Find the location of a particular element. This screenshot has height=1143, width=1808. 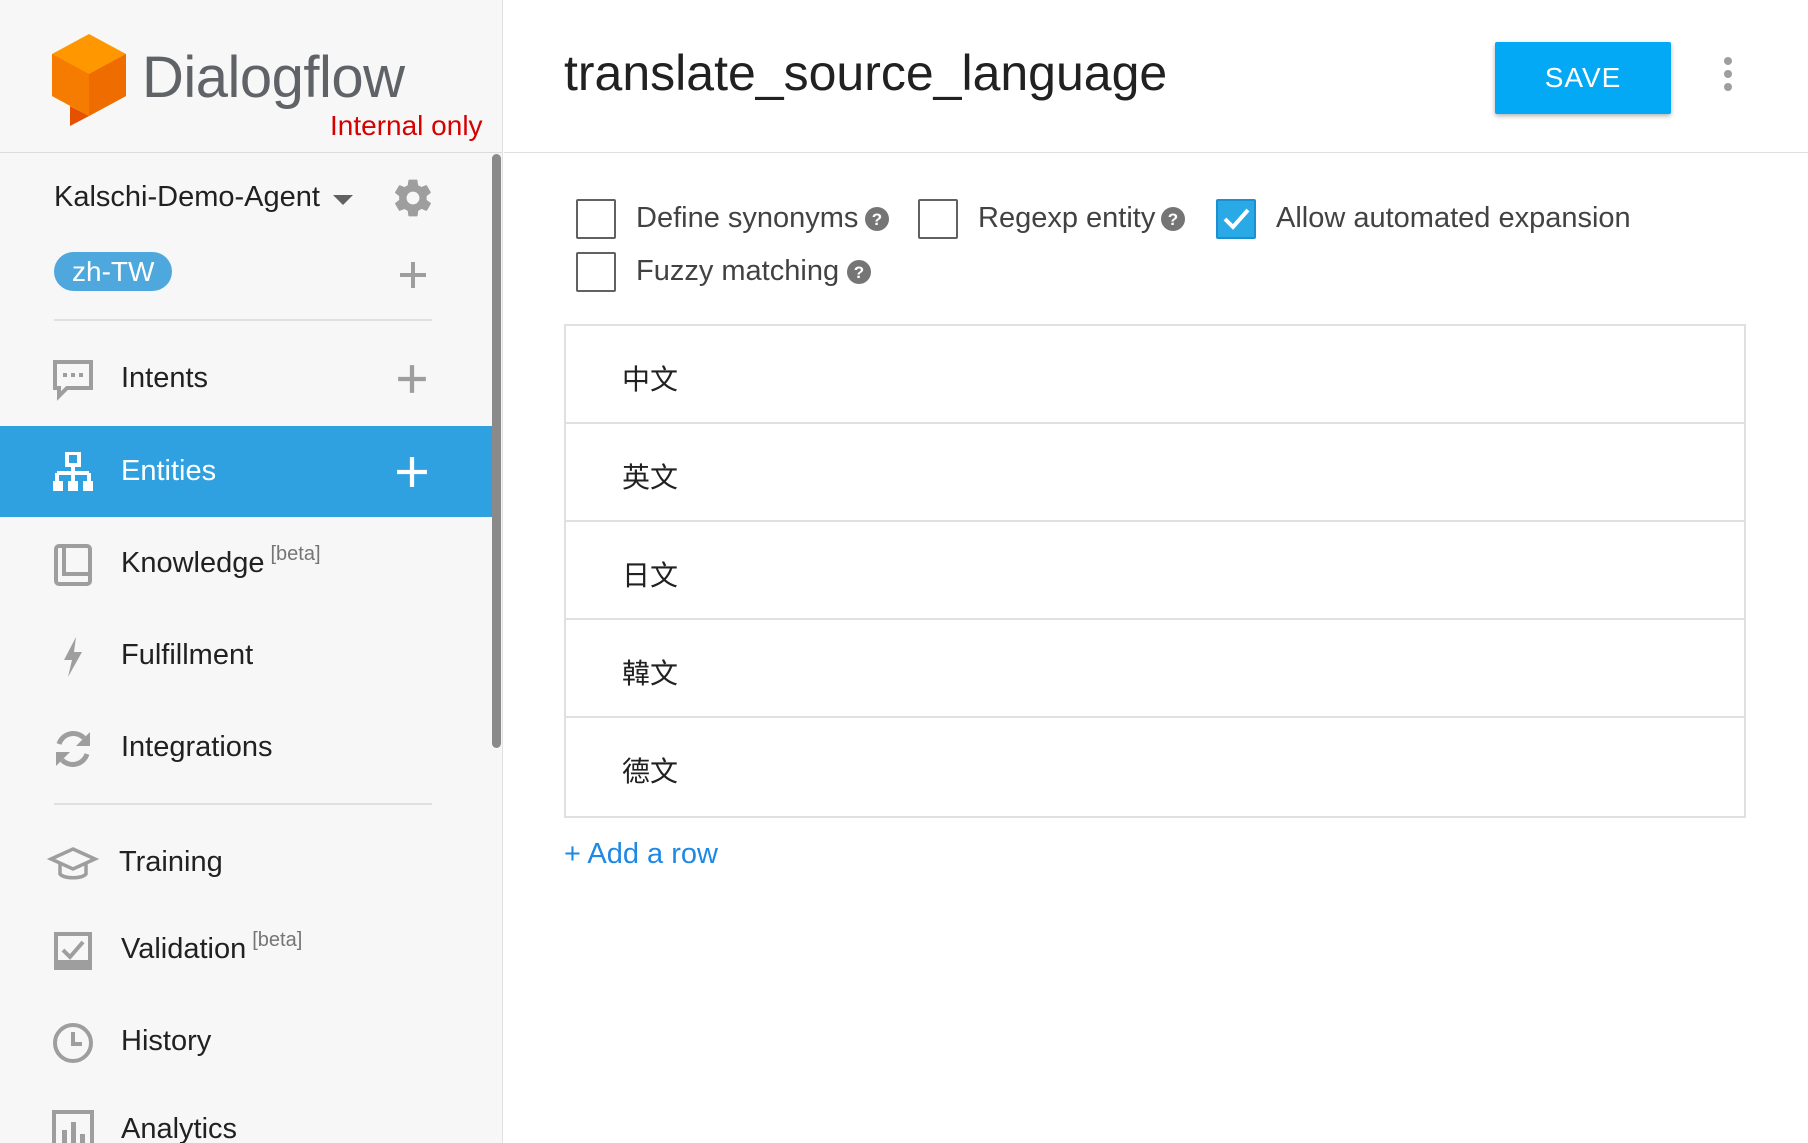

sidebar-item-history: History is located at coordinates (246, 1041).